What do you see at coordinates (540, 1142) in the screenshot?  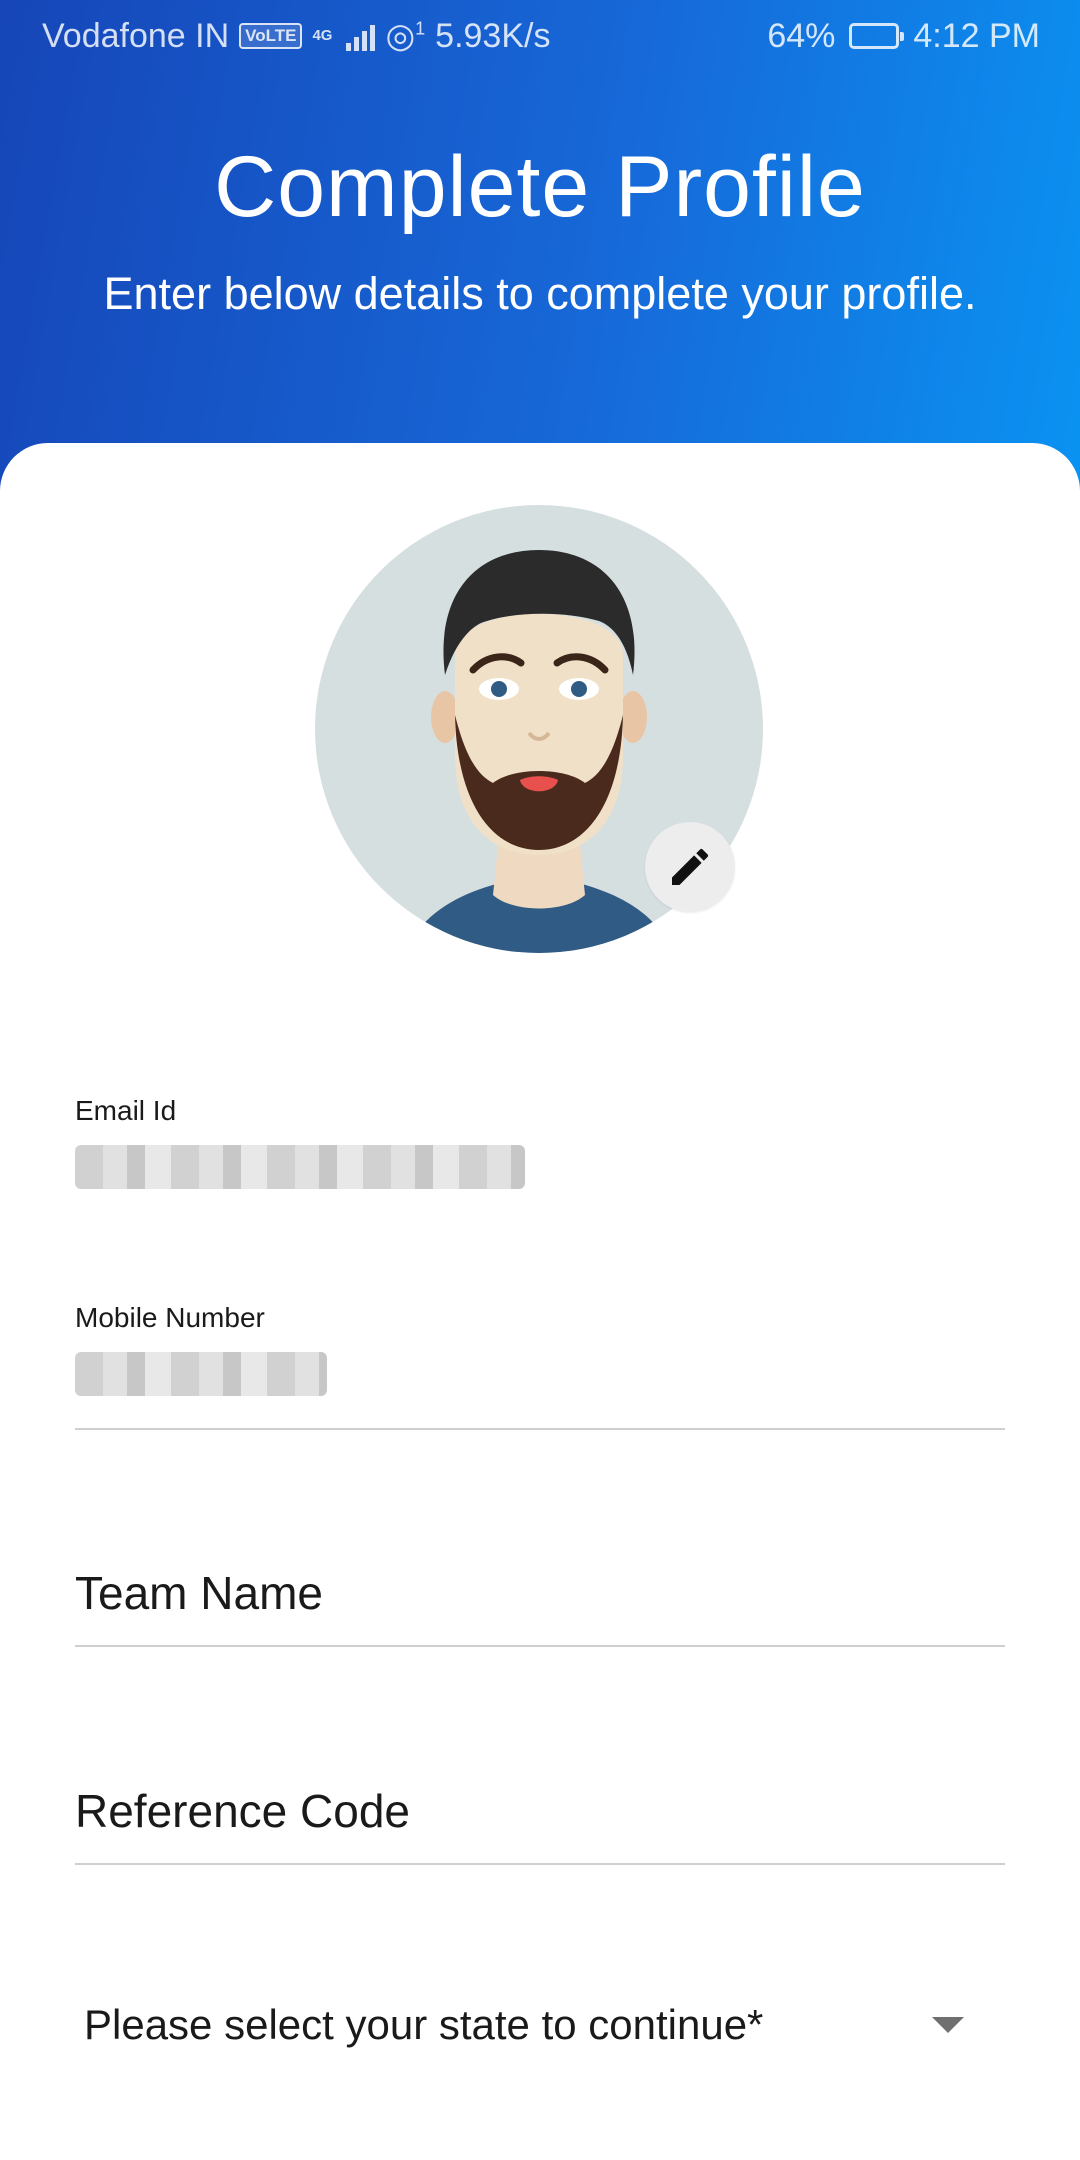 I see `email-field: Email Id` at bounding box center [540, 1142].